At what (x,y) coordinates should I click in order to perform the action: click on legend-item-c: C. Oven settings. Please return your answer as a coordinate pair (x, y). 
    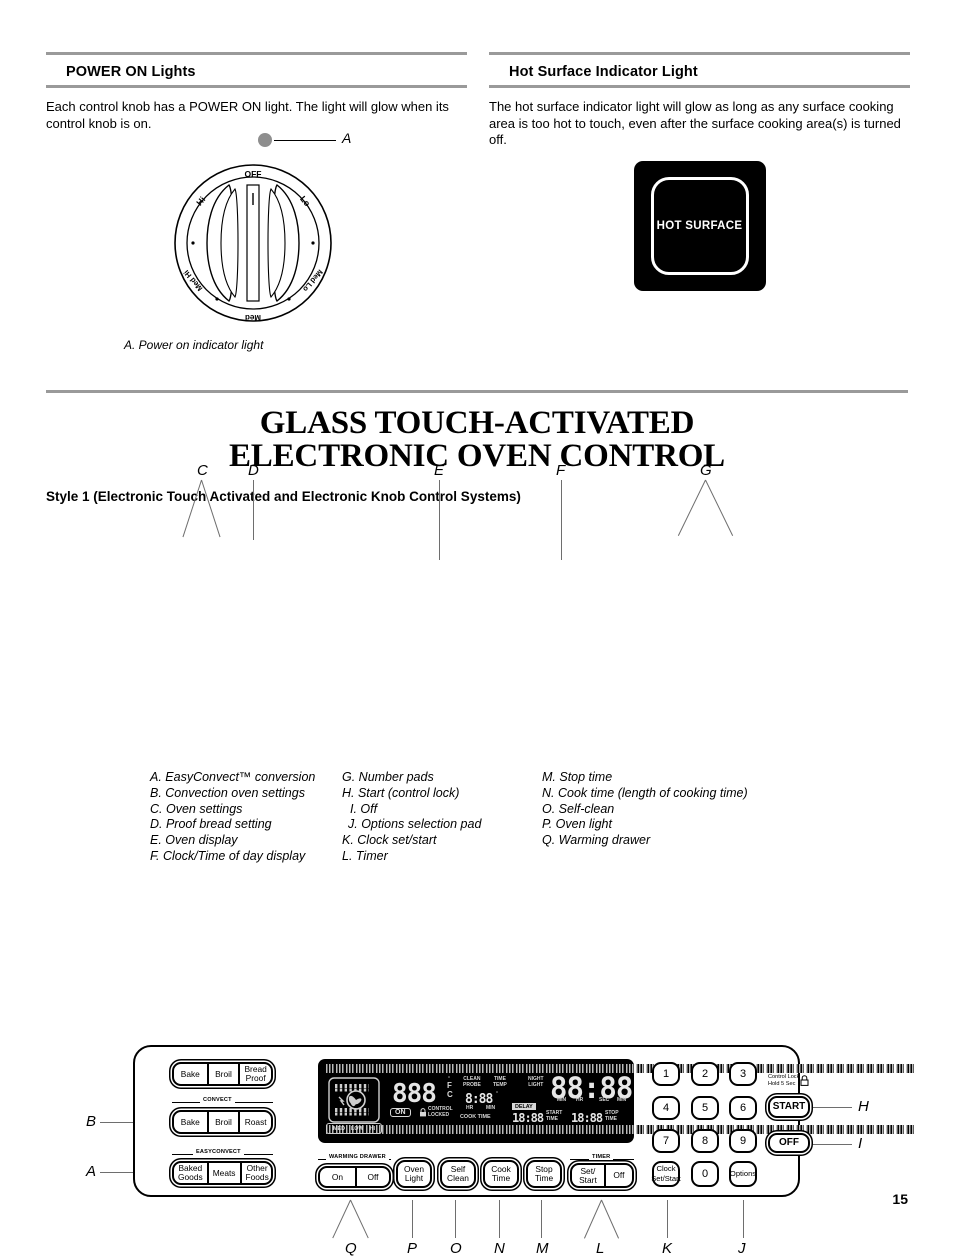
    Looking at the image, I should click on (196, 808).